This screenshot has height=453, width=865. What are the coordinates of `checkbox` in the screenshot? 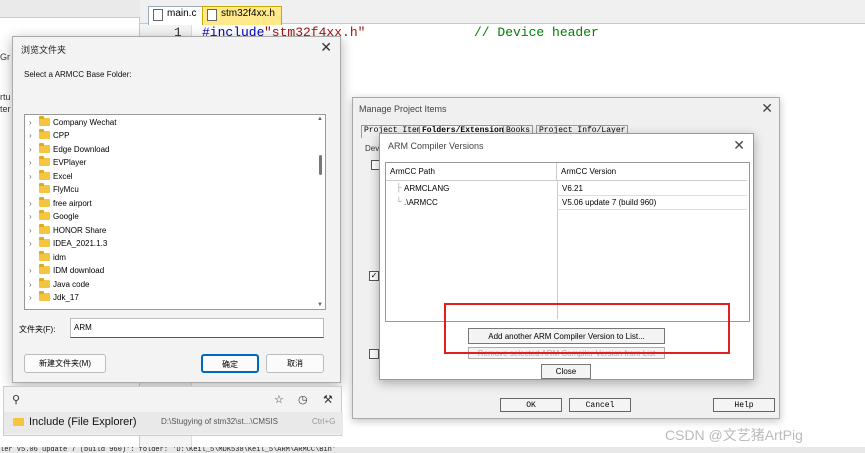 It's located at (374, 354).